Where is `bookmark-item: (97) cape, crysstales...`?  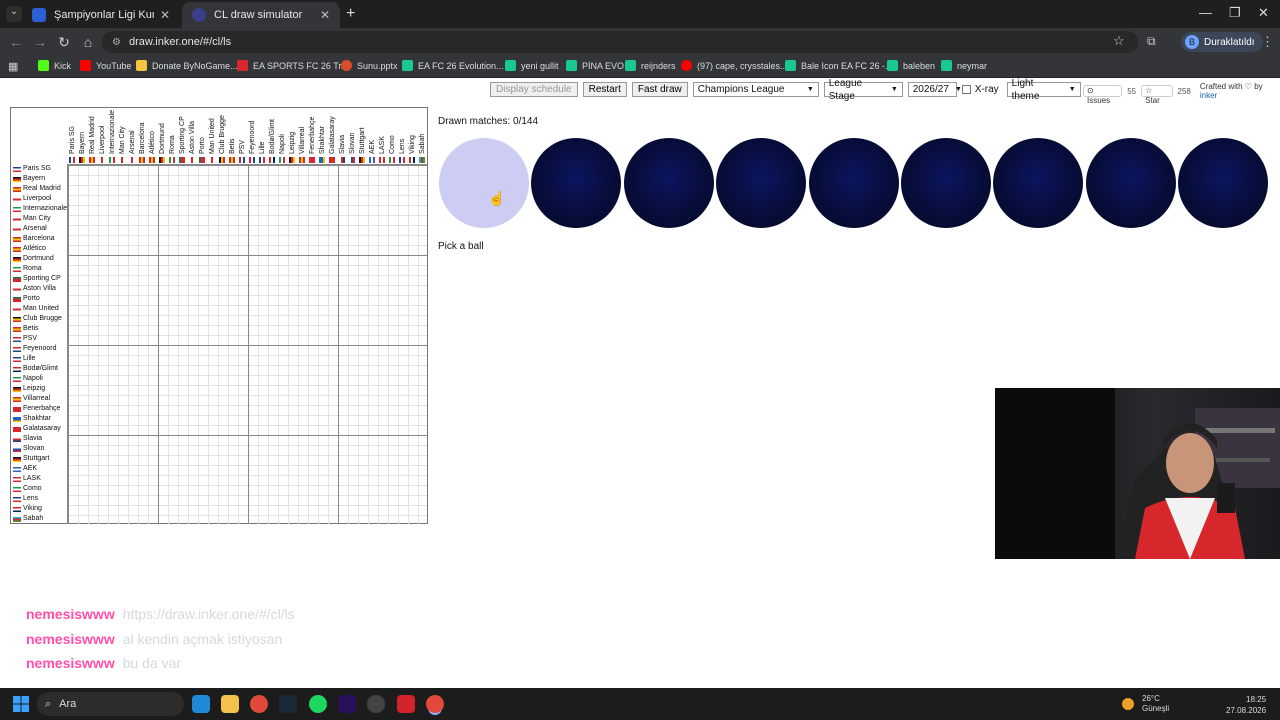
bookmark-item: (97) cape, crysstales... is located at coordinates (734, 65).